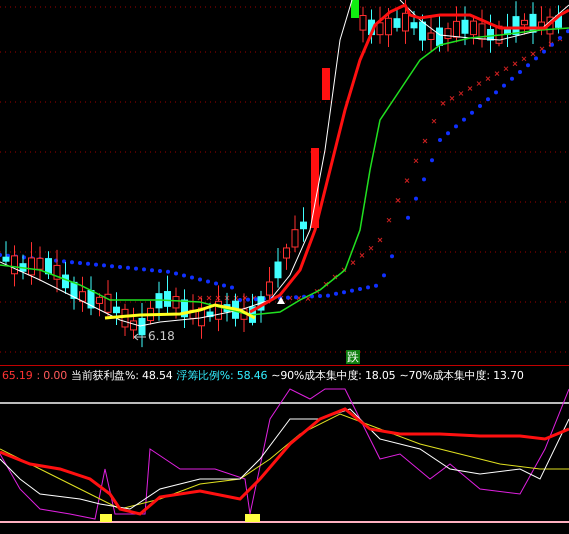 The height and width of the screenshot is (534, 569). I want to click on triangle-marker, so click(281, 300).